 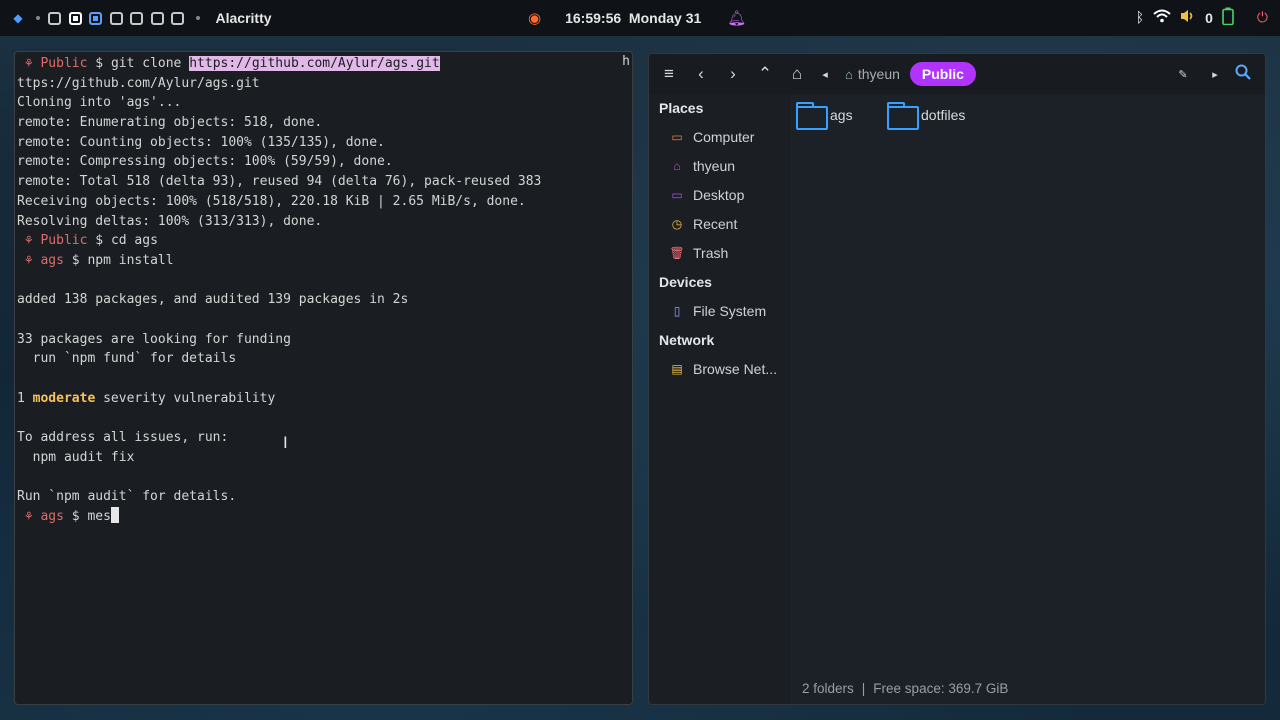 I want to click on back-icon: ‹, so click(x=701, y=74).